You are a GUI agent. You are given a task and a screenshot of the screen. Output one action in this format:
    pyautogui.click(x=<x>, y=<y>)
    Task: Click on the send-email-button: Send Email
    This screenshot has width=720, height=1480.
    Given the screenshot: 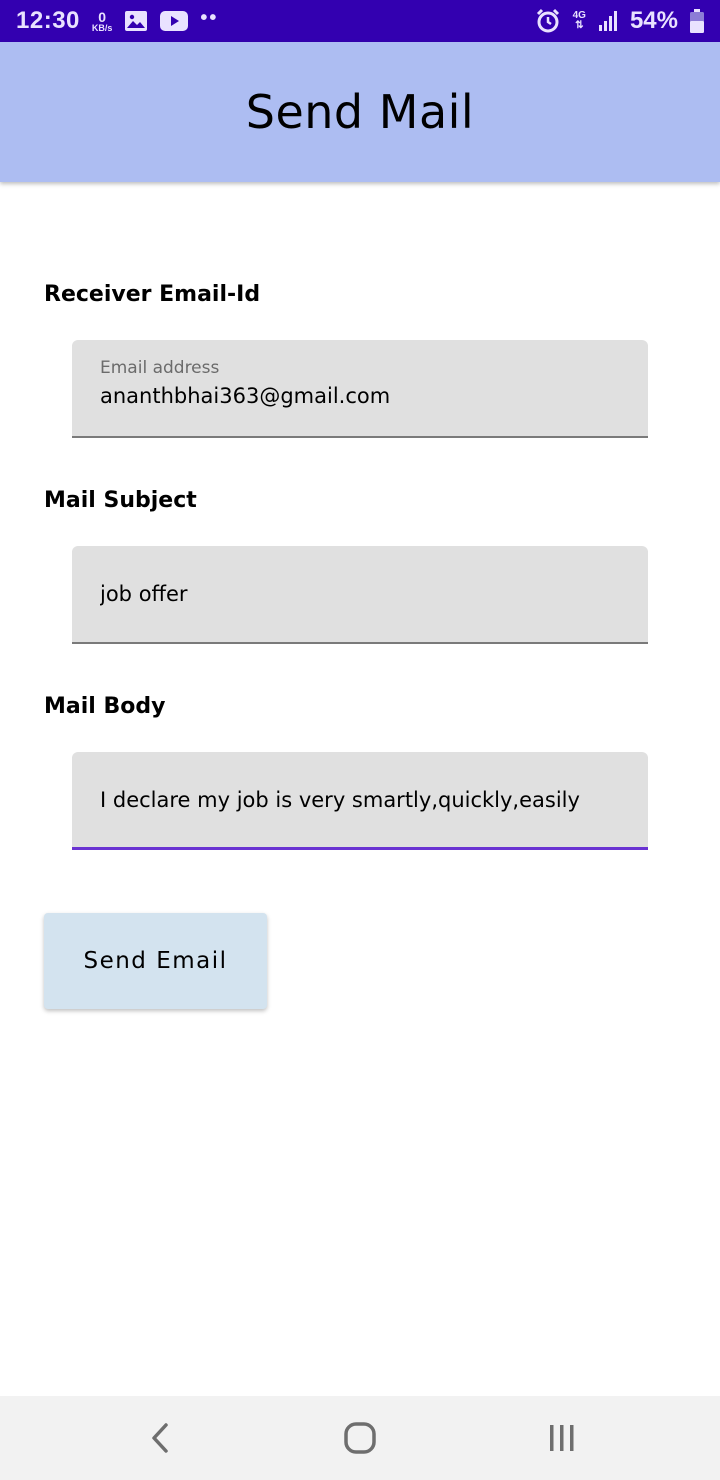 What is the action you would take?
    pyautogui.click(x=155, y=961)
    